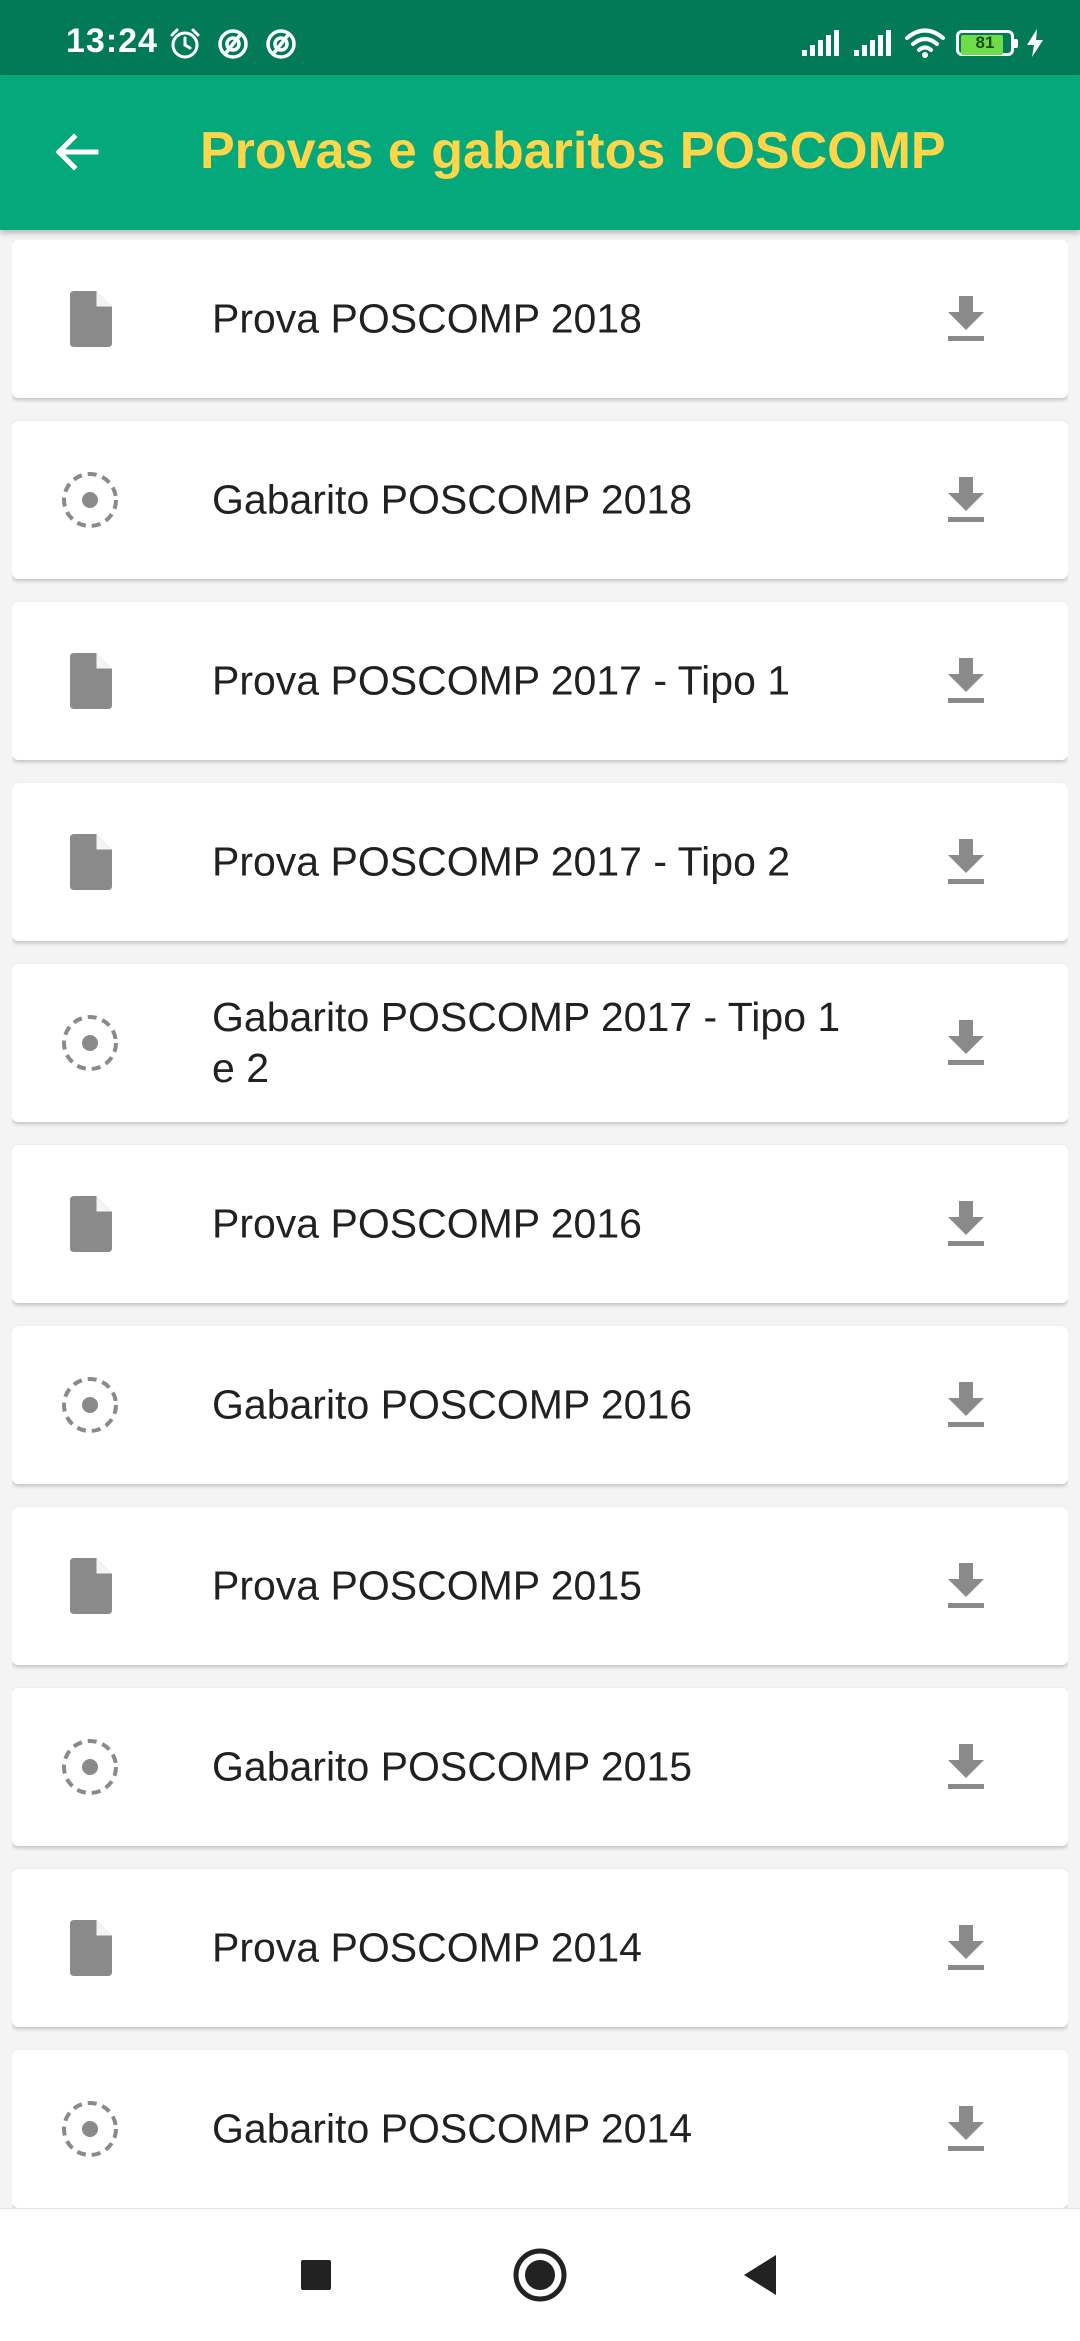 Image resolution: width=1080 pixels, height=2341 pixels. I want to click on page-title: Provas e gabaritos POSCOMP, so click(573, 151).